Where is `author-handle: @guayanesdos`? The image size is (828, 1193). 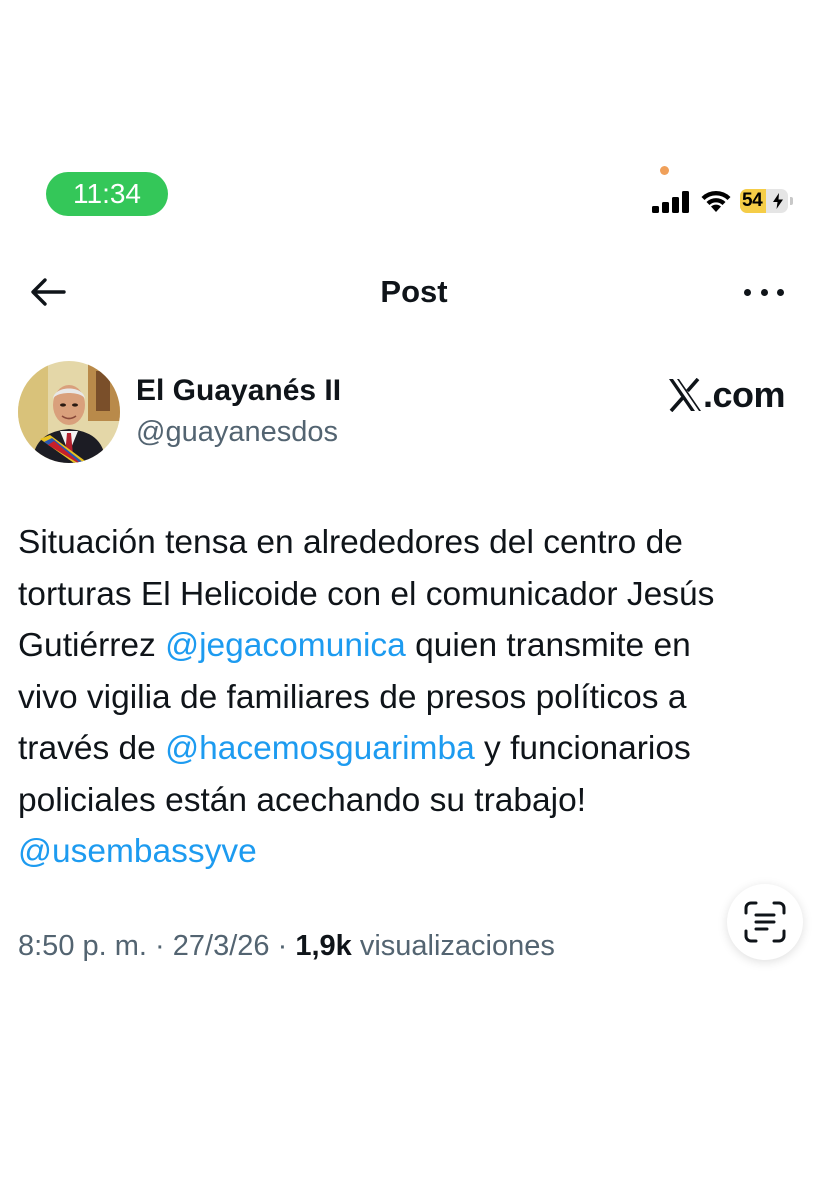 author-handle: @guayanesdos is located at coordinates (237, 432).